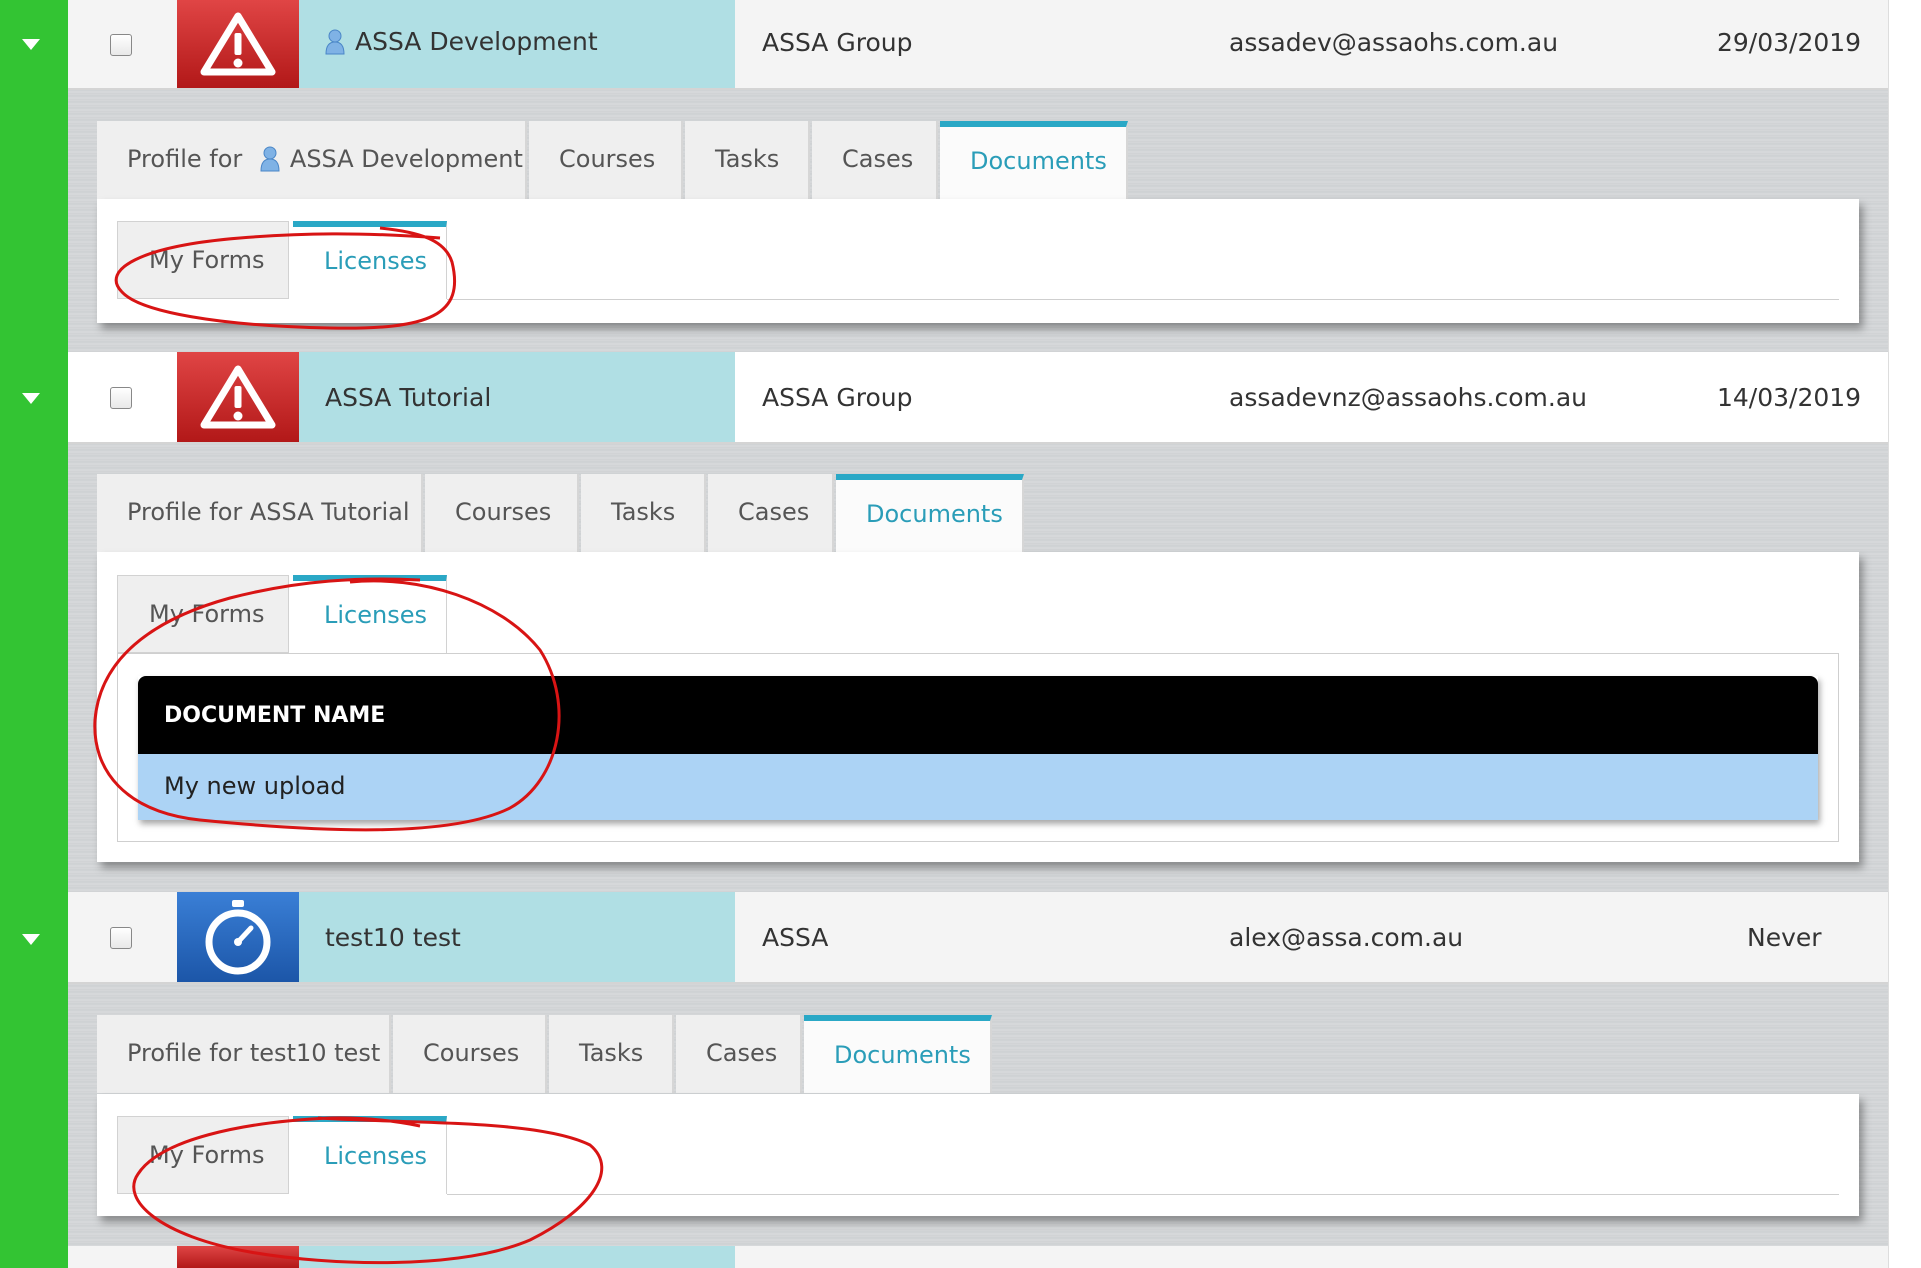 The width and height of the screenshot is (1921, 1268). I want to click on record-email: assadevnz@assaohs.com.au, so click(1408, 397).